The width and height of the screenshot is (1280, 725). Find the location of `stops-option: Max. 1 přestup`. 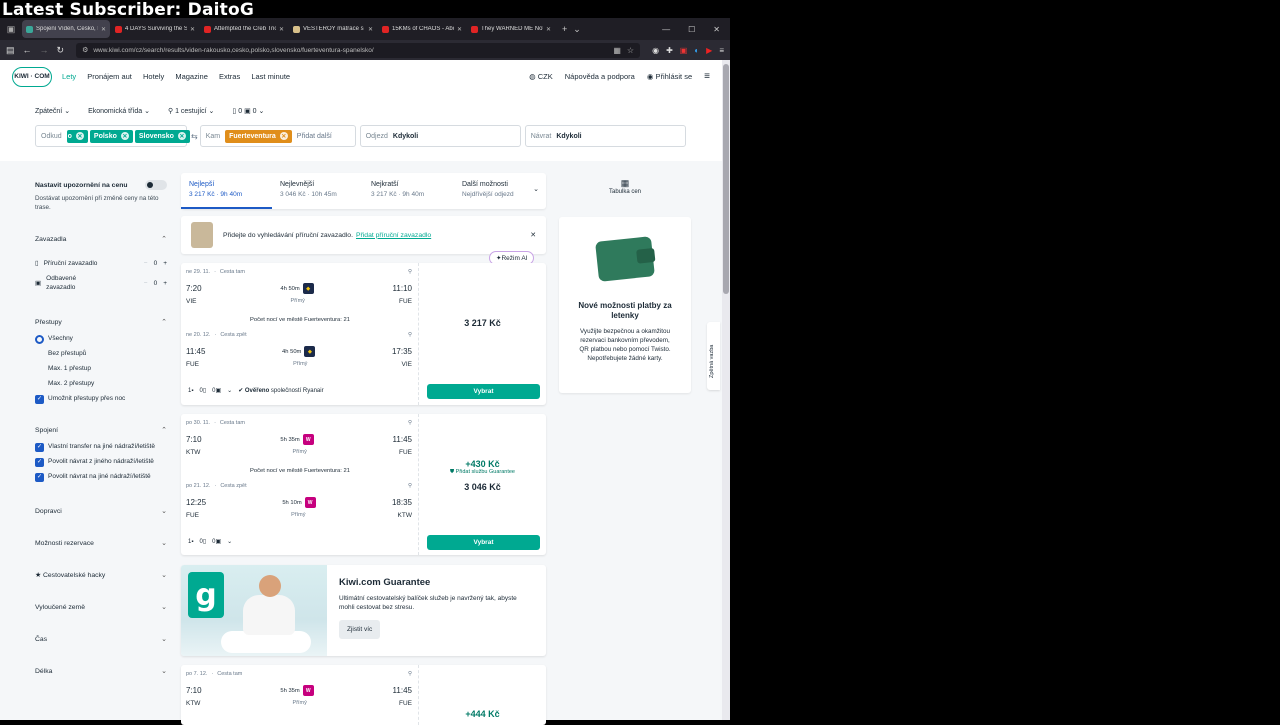

stops-option: Max. 1 přestup is located at coordinates (101, 369).